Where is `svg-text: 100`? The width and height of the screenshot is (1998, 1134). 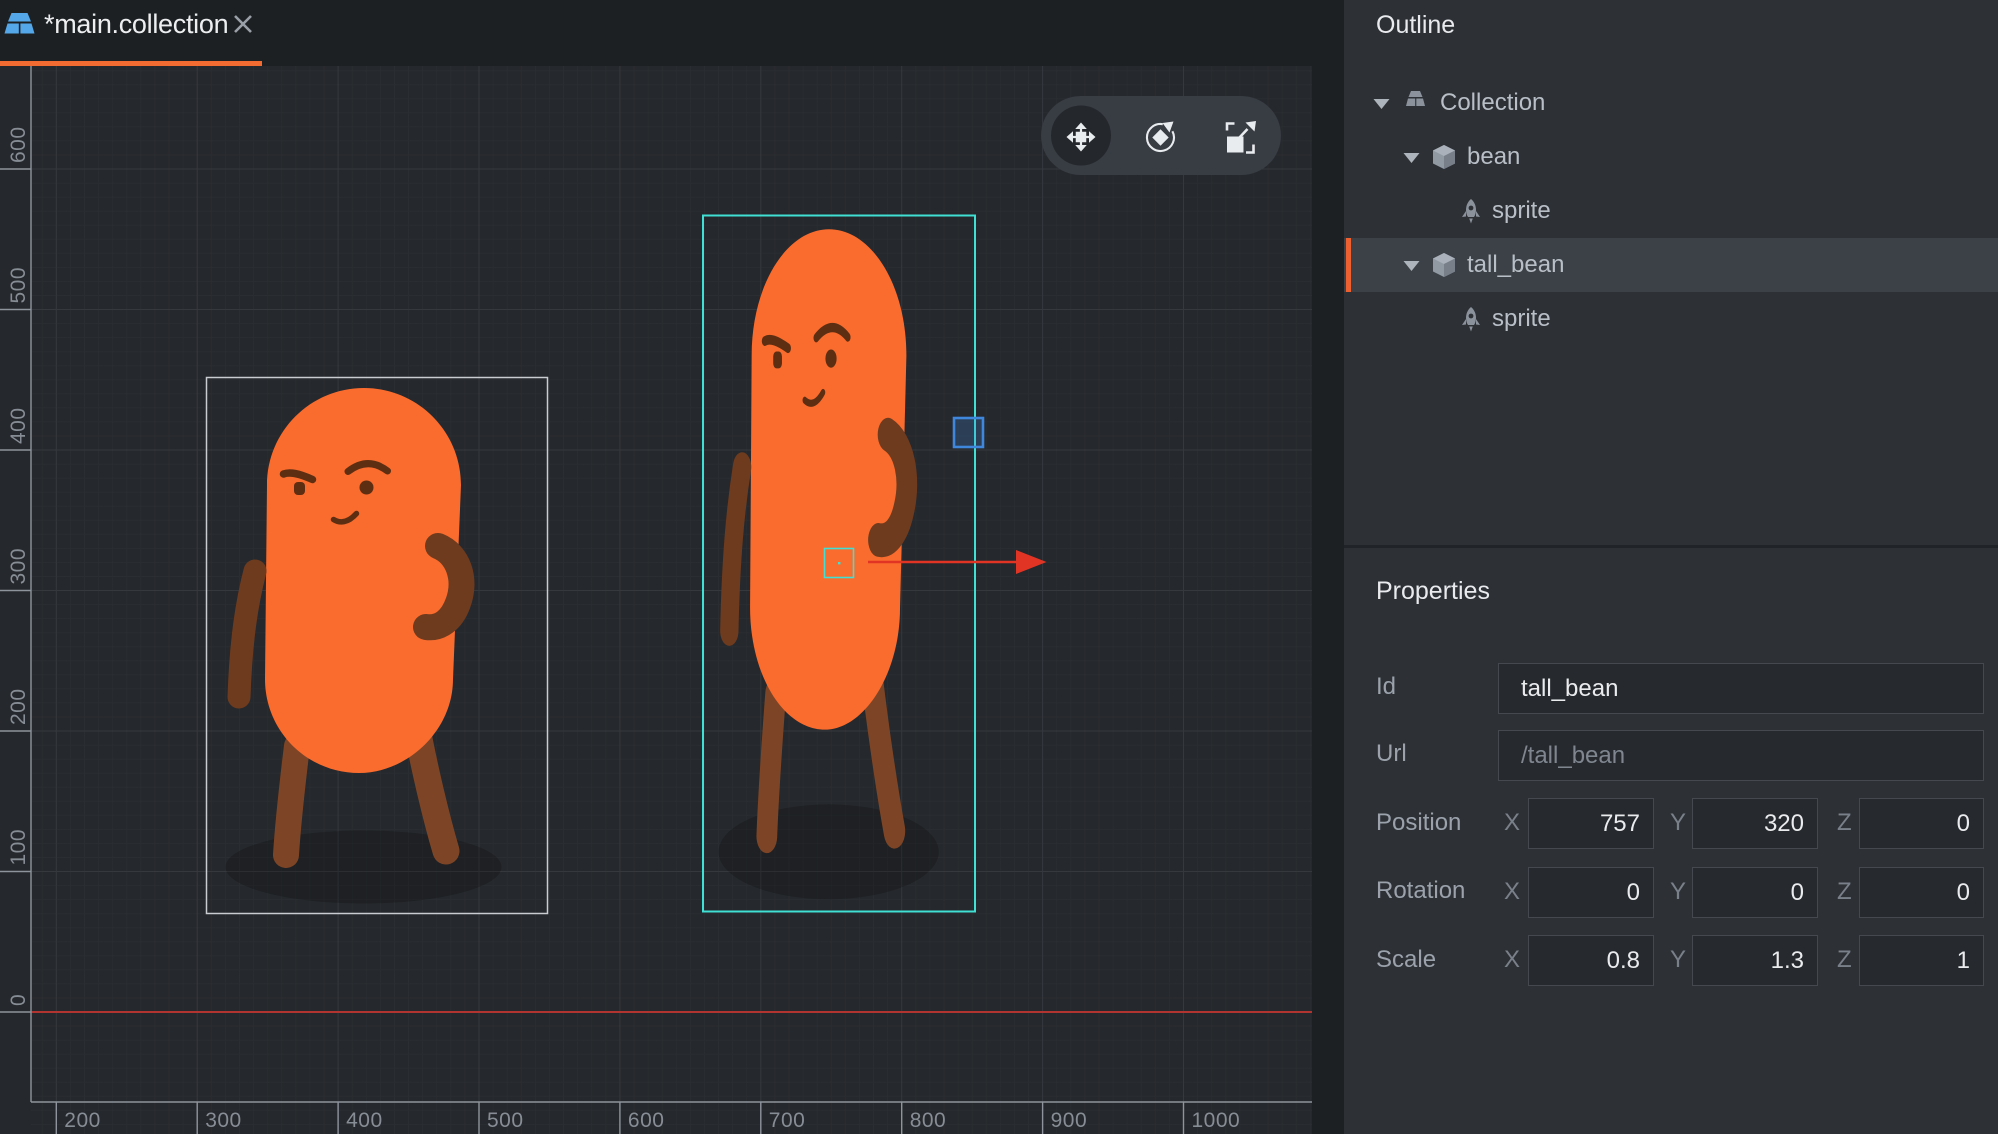 svg-text: 100 is located at coordinates (18, 847).